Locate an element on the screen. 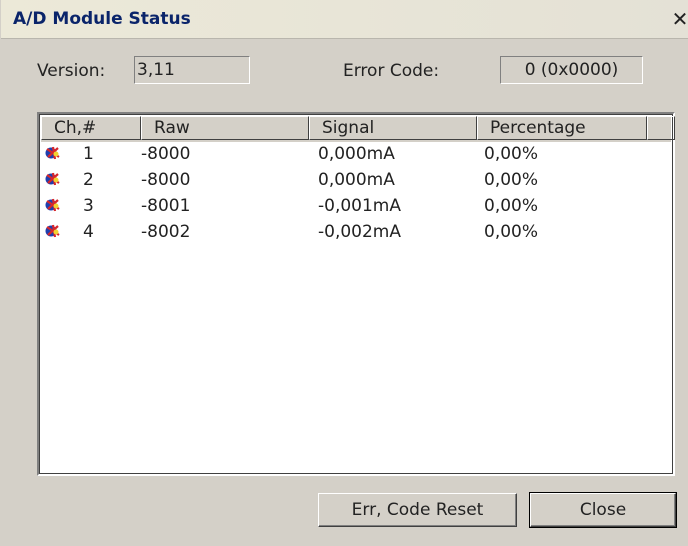 This screenshot has height=546, width=688. column-header-signal: Signal is located at coordinates (393, 128).